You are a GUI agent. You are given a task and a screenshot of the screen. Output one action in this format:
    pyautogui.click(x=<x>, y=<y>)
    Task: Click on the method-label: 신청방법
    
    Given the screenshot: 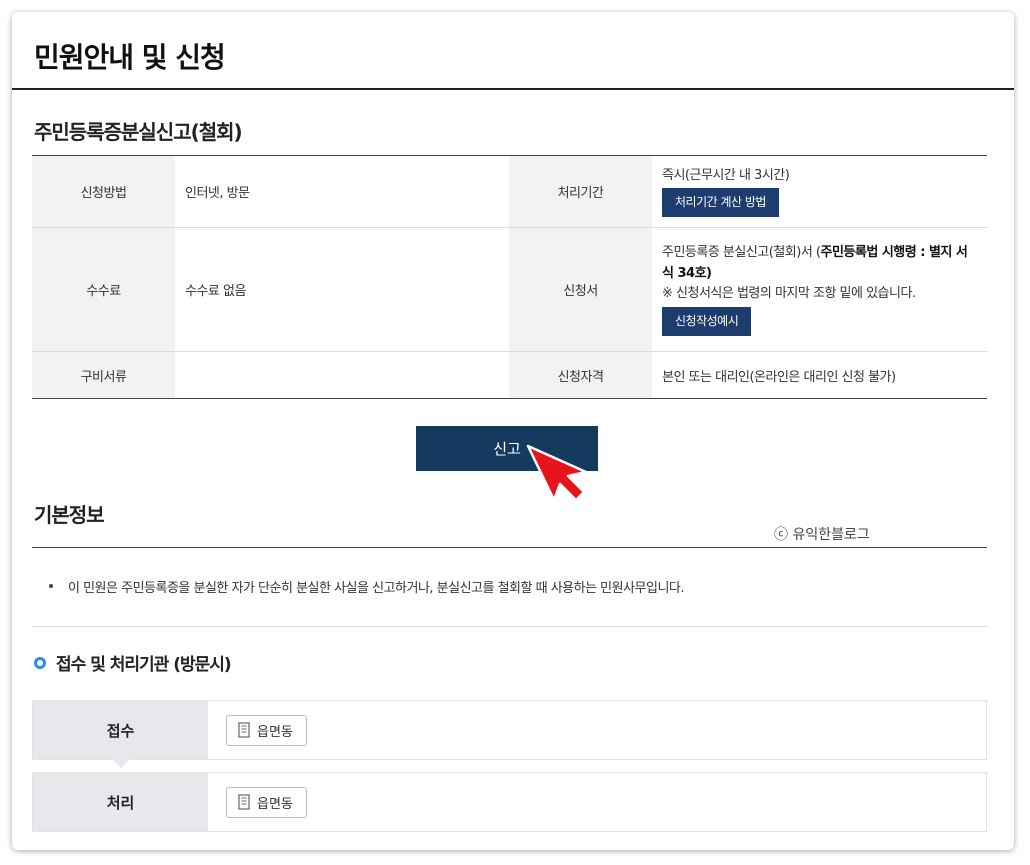 What is the action you would take?
    pyautogui.click(x=103, y=191)
    